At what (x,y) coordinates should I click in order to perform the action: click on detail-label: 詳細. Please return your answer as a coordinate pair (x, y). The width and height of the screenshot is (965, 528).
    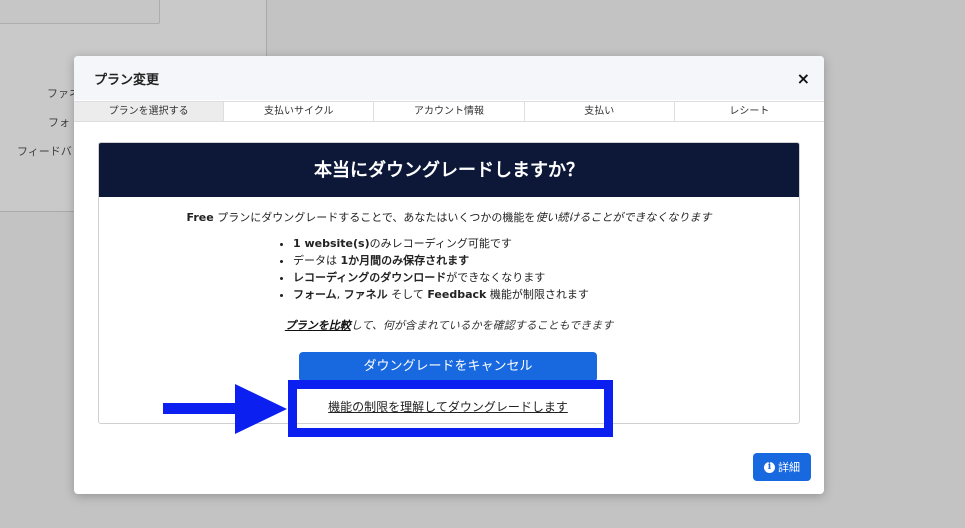
    Looking at the image, I should click on (789, 467).